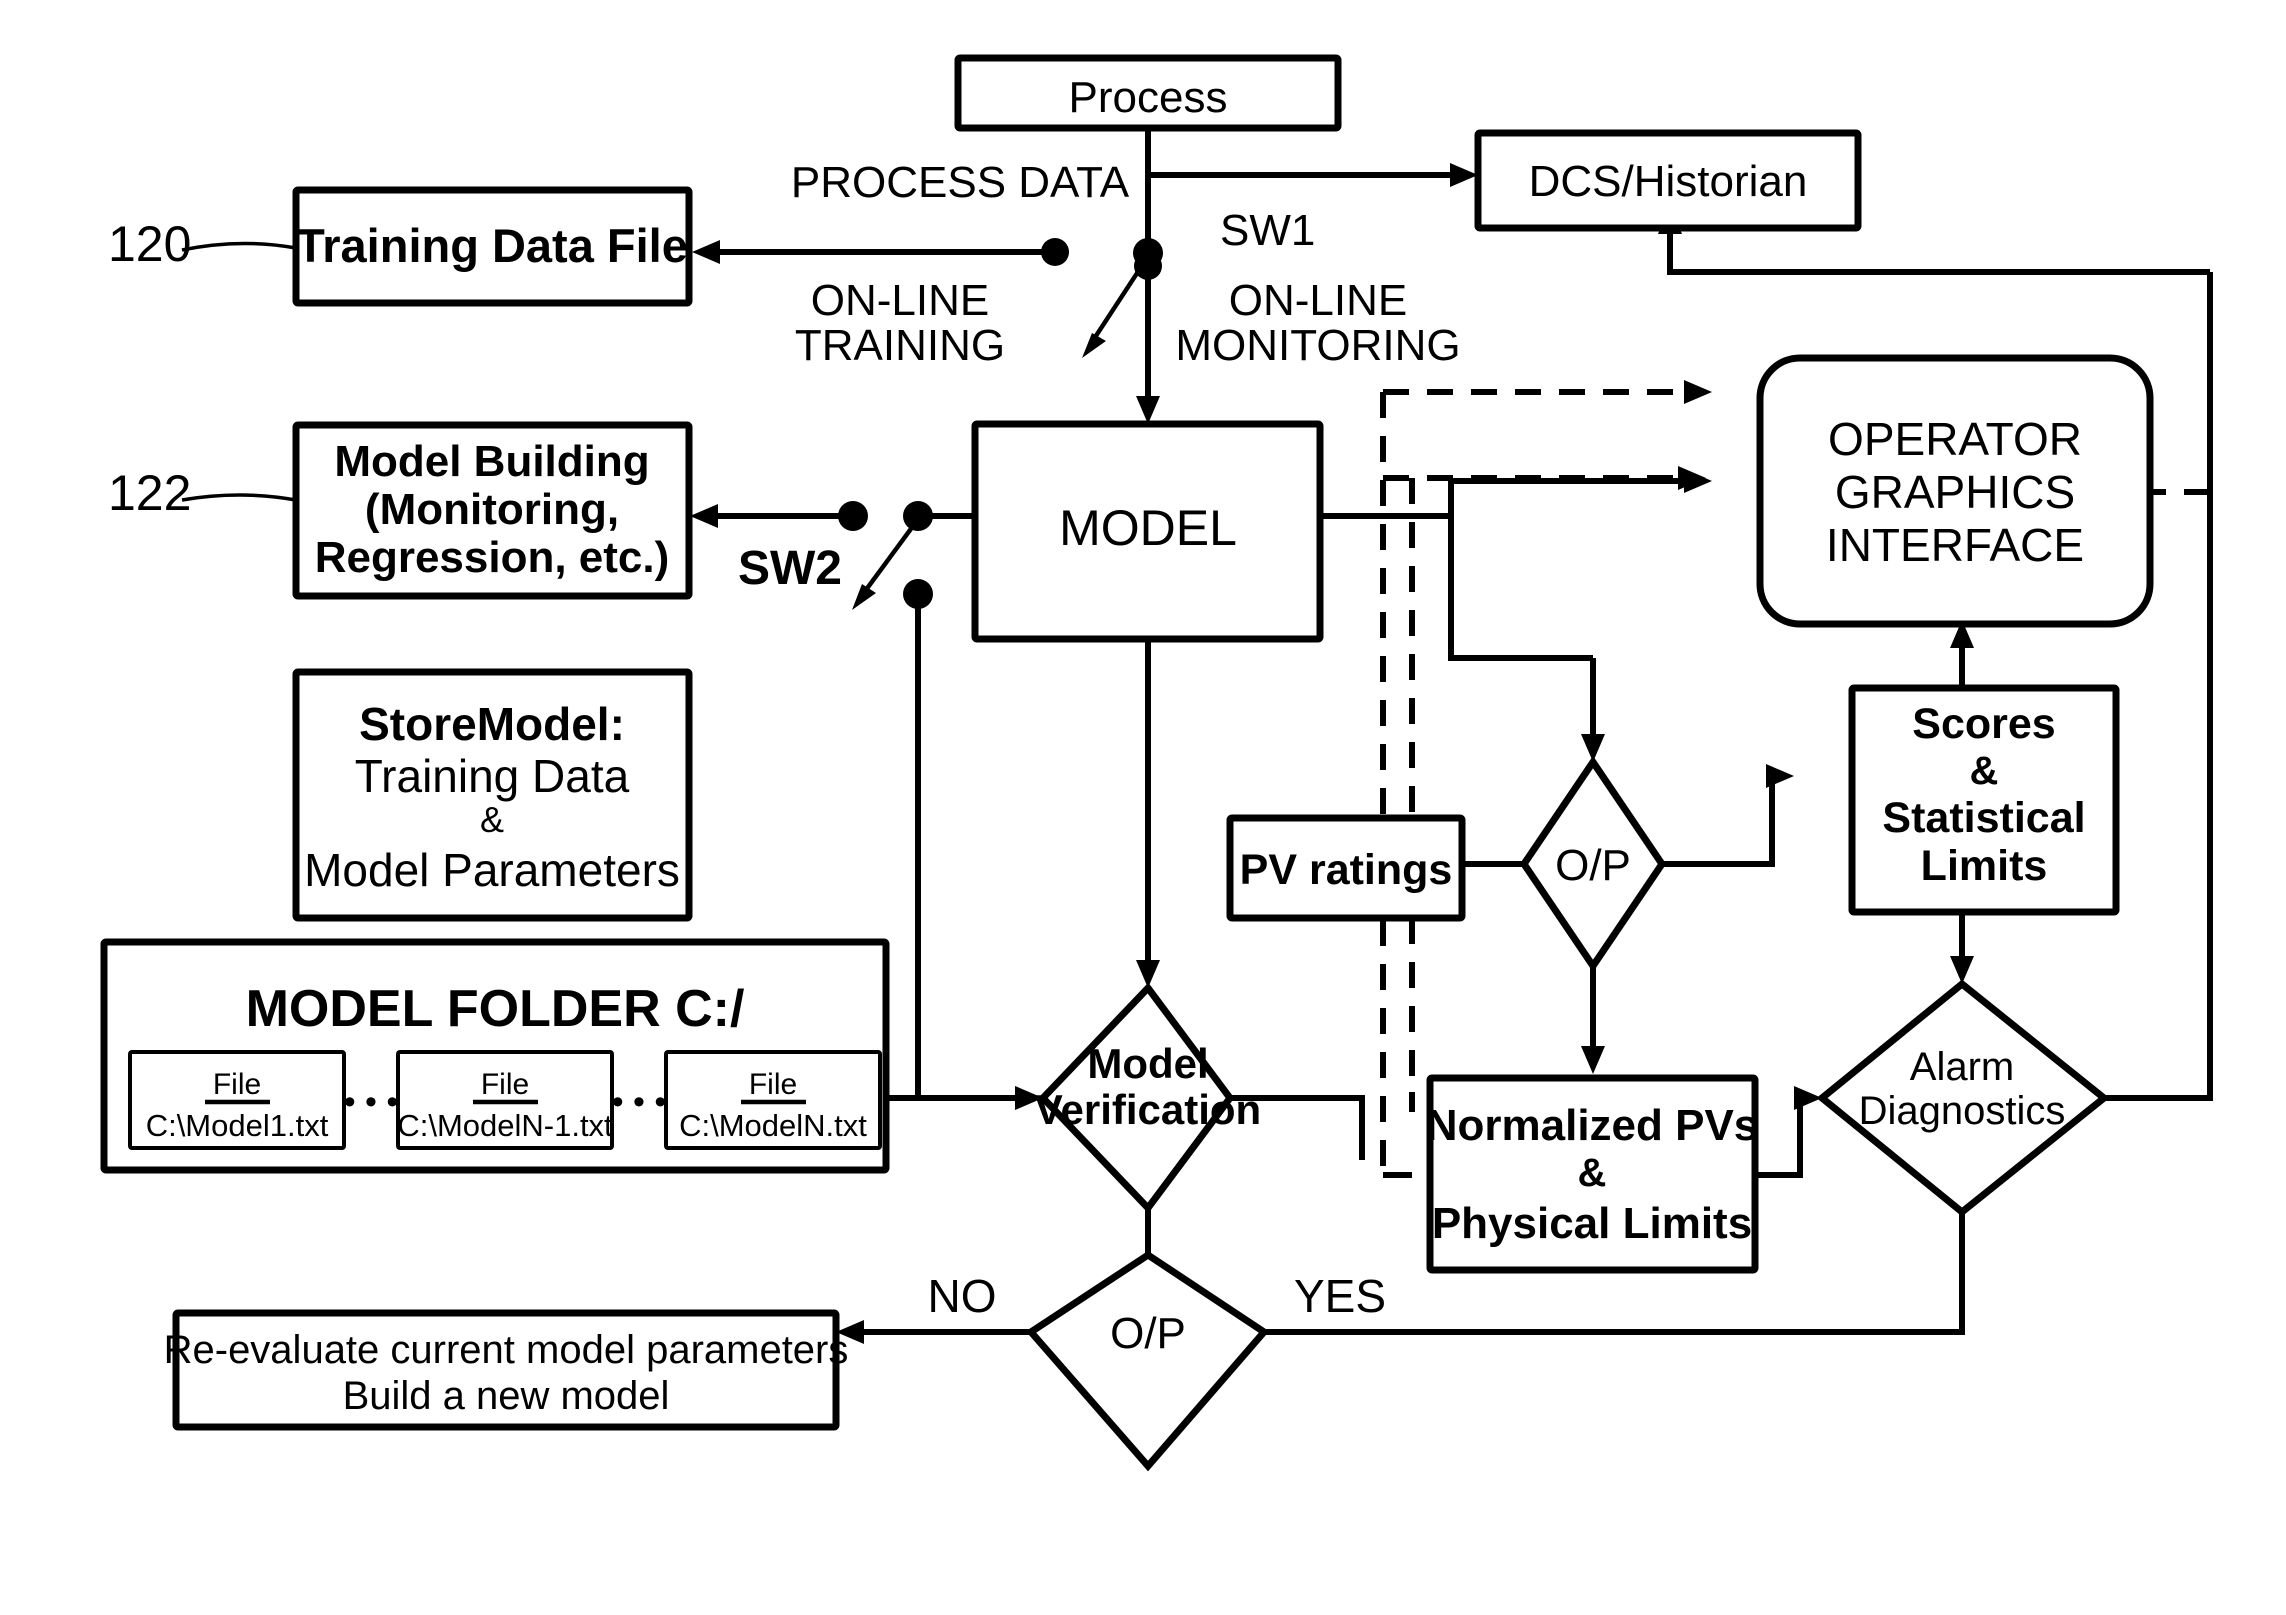 This screenshot has height=1615, width=2286. I want to click on arrowhead-normalized, so click(1593, 1060).